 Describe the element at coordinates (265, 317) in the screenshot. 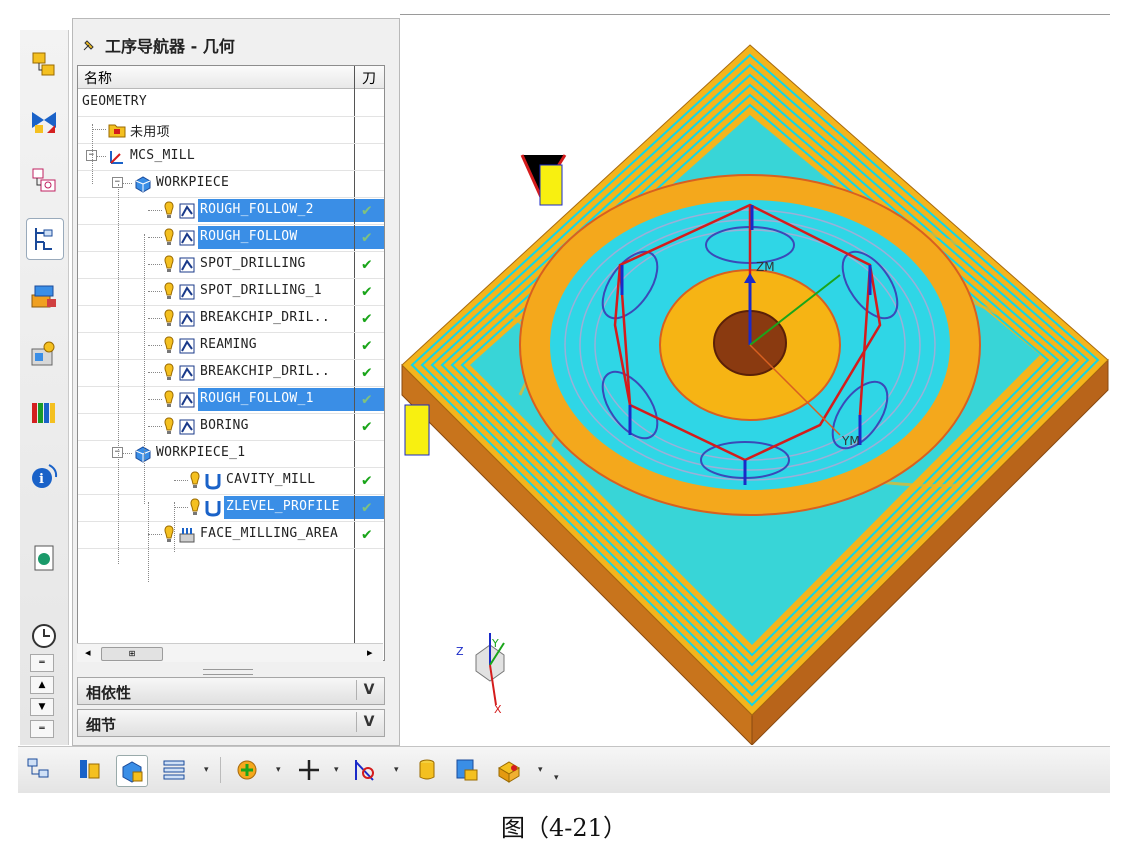

I see `tree-row-label: BREAKCHIP_DRIL..` at that location.